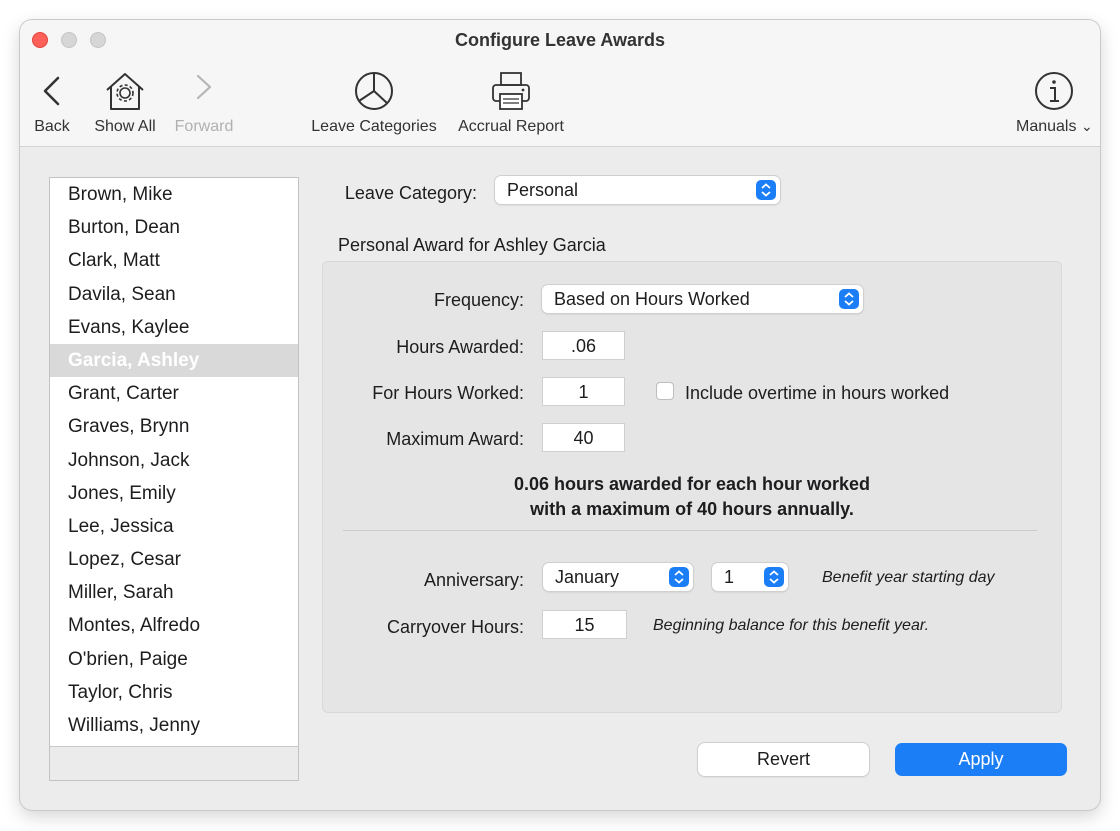  Describe the element at coordinates (817, 393) in the screenshot. I see `overtime-label: Include overtime in hours worked` at that location.